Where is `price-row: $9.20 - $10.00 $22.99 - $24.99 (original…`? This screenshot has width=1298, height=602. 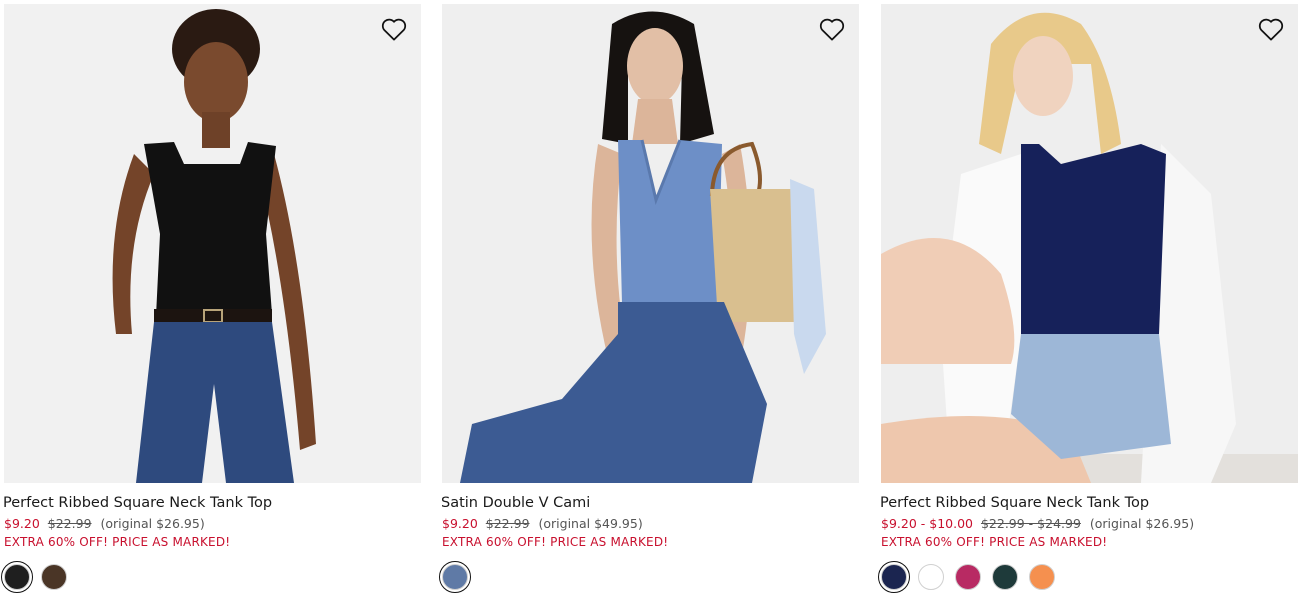 price-row: $9.20 - $10.00 $22.99 - $24.99 (original… is located at coordinates (1089, 524).